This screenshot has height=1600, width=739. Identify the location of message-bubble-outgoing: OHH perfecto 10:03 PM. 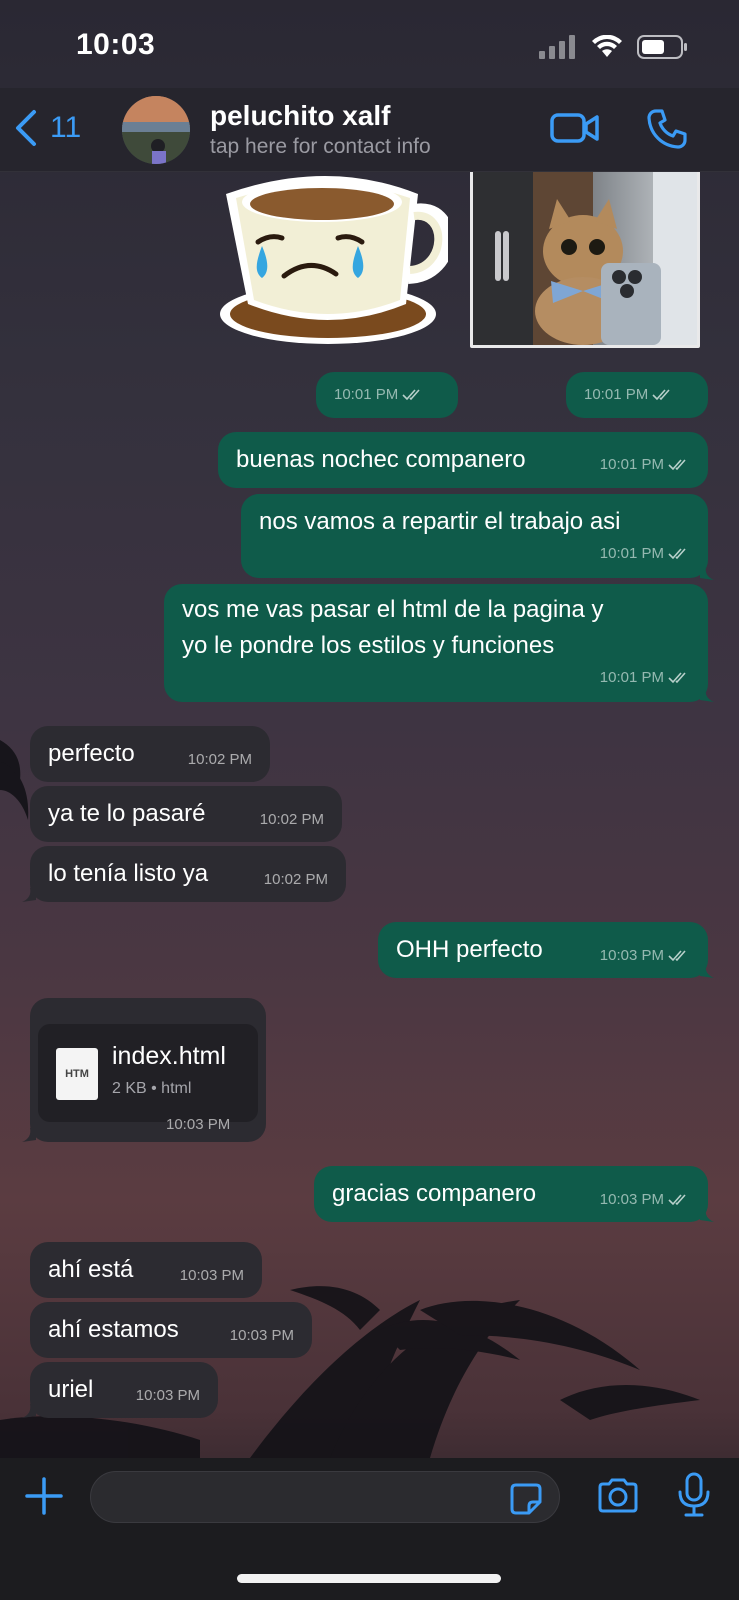
(543, 950).